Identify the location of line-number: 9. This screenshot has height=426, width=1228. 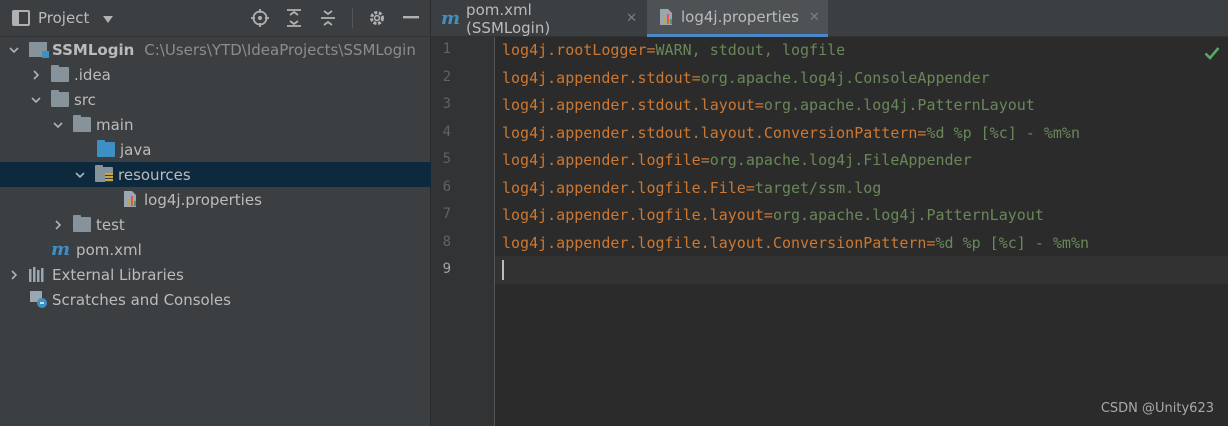
(446, 269).